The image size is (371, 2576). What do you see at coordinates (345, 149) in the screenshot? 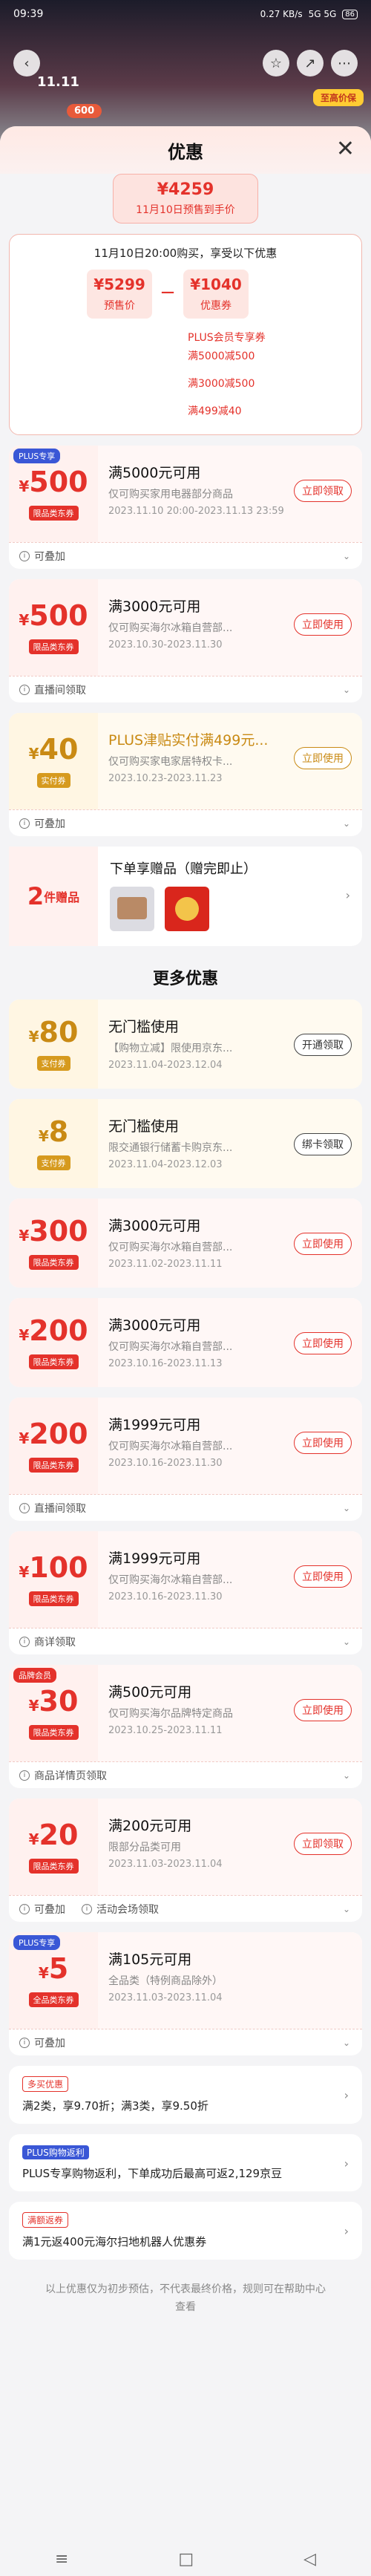
I see `close-button: ✕` at bounding box center [345, 149].